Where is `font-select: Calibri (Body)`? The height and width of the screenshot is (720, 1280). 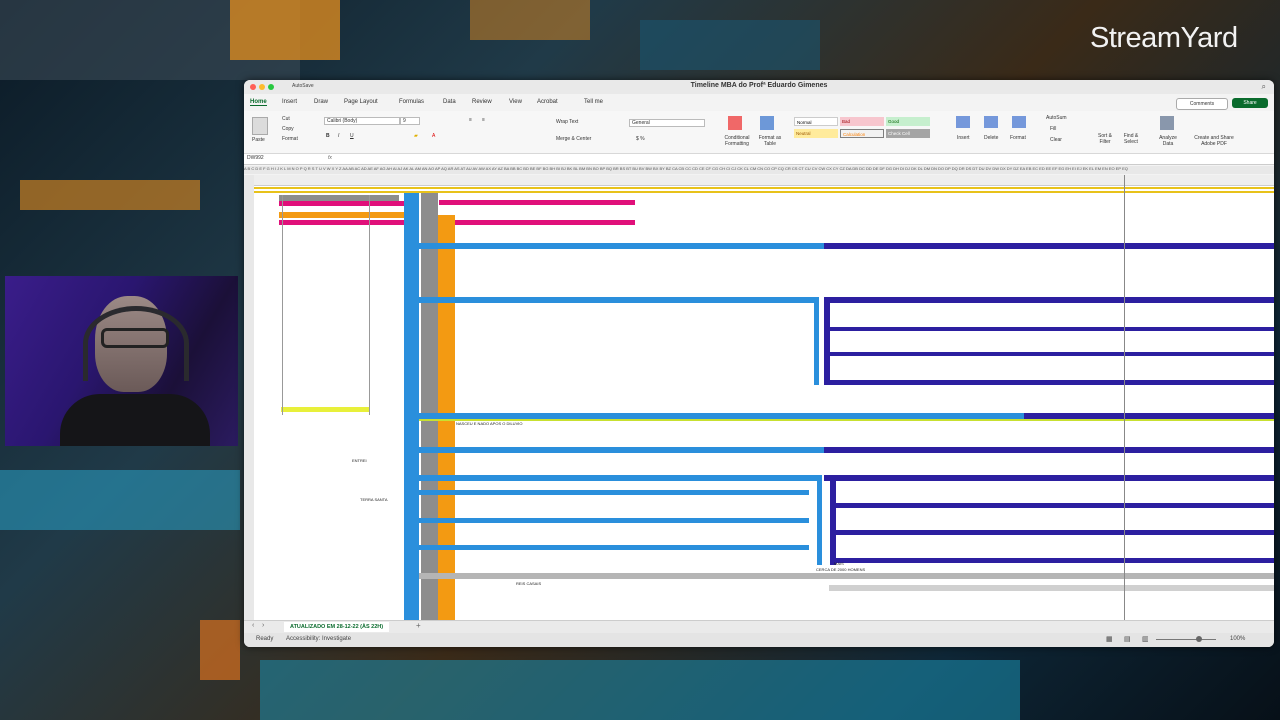 font-select: Calibri (Body) is located at coordinates (362, 121).